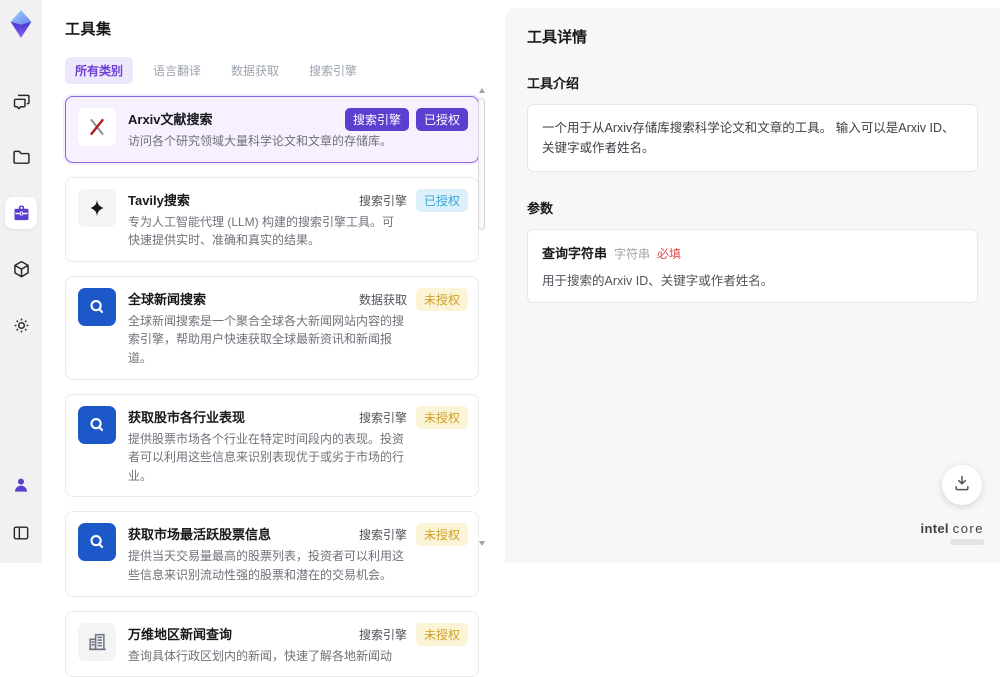 The image size is (1000, 677). I want to click on param-description: 用于搜索的Arxiv ID、关键字或作者姓名。, so click(752, 279).